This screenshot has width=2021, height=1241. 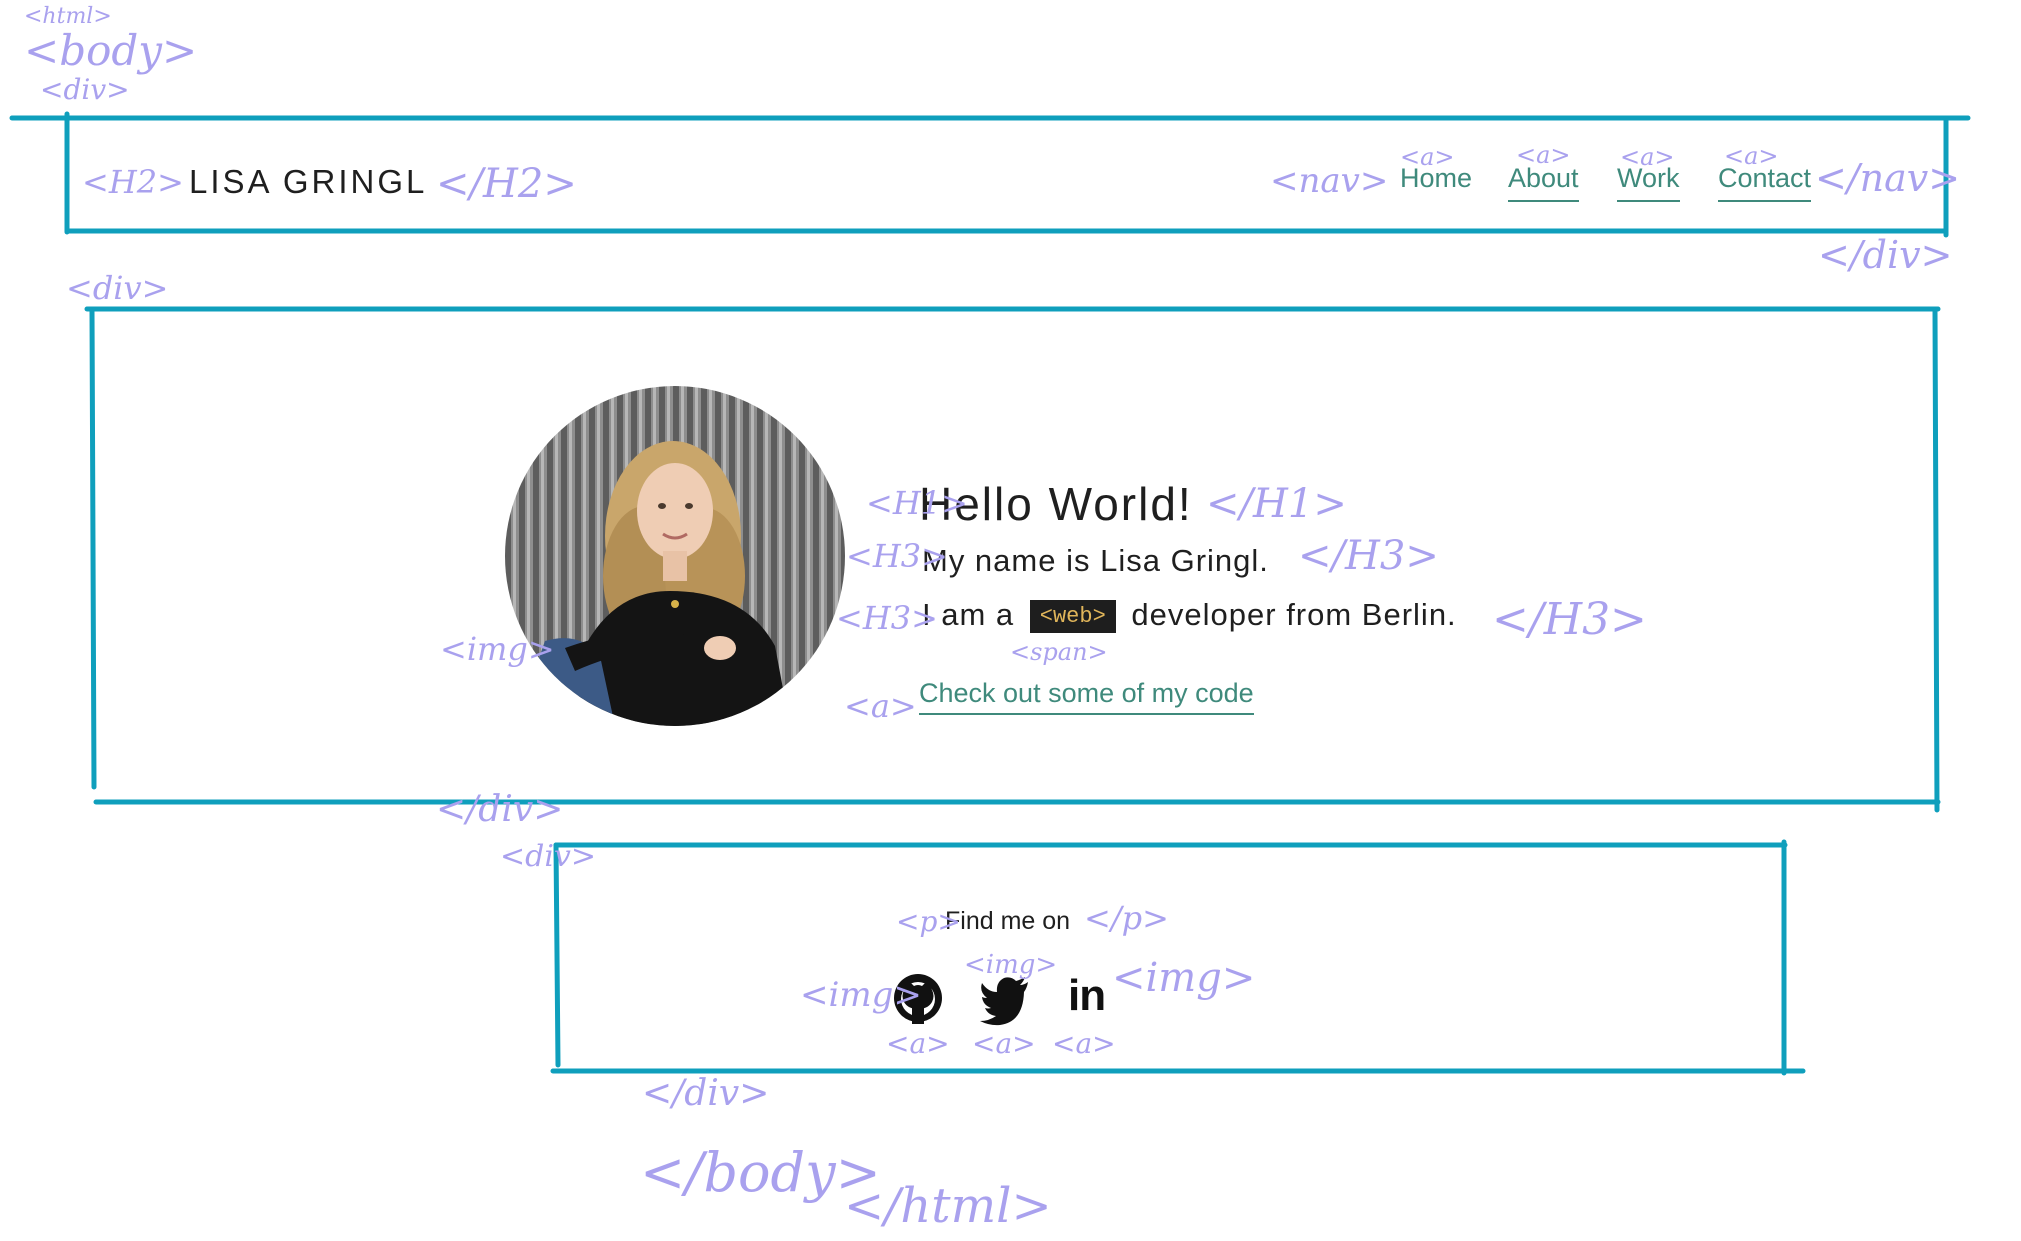 I want to click on anno-div-close-header: </div>, so click(x=1885, y=255).